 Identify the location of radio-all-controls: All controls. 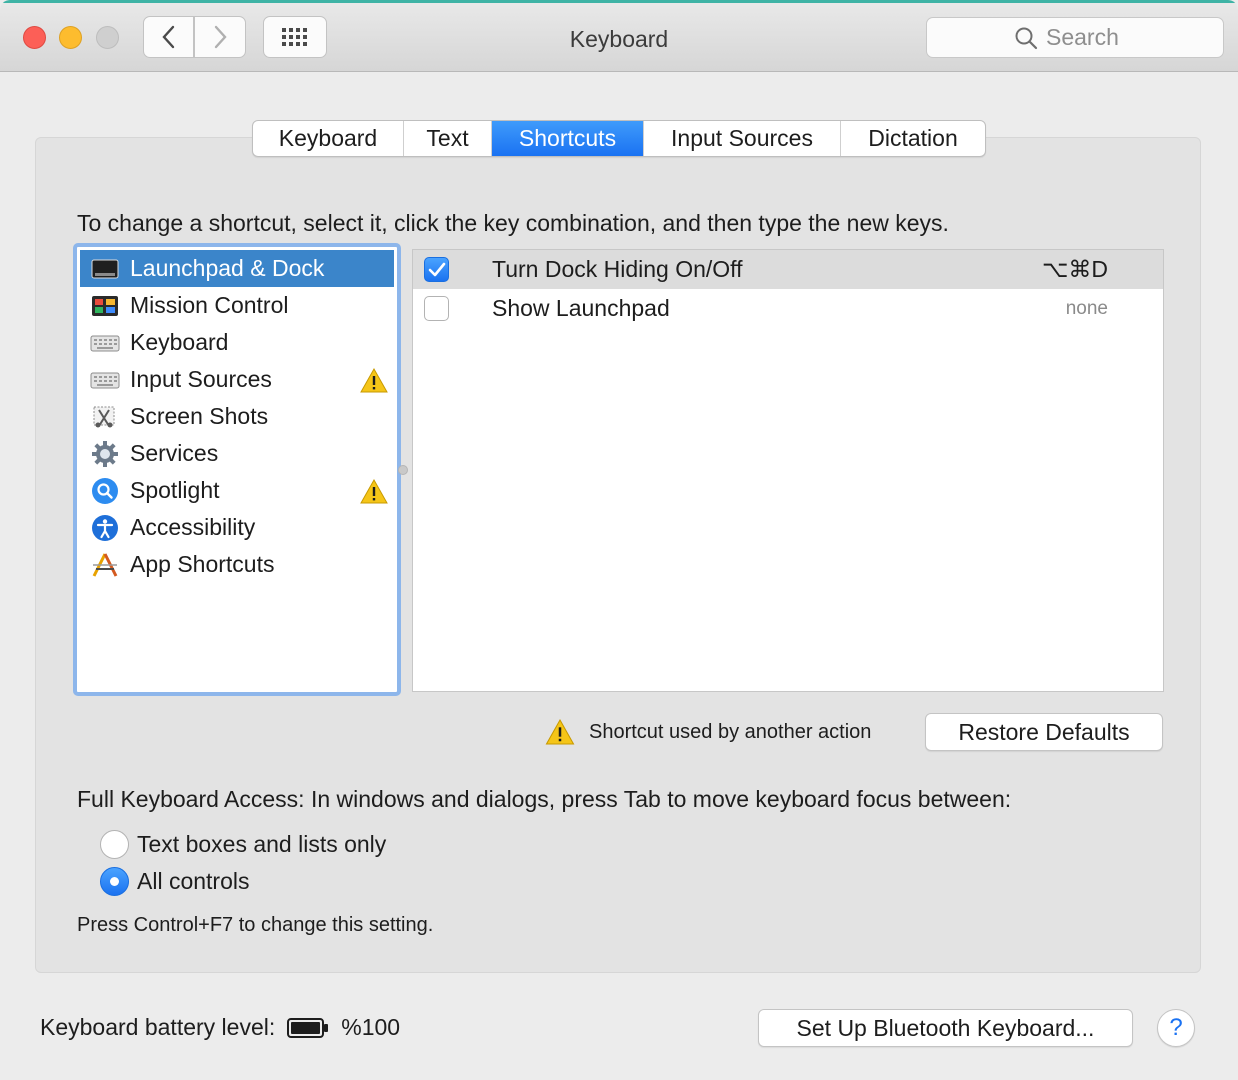
(174, 881).